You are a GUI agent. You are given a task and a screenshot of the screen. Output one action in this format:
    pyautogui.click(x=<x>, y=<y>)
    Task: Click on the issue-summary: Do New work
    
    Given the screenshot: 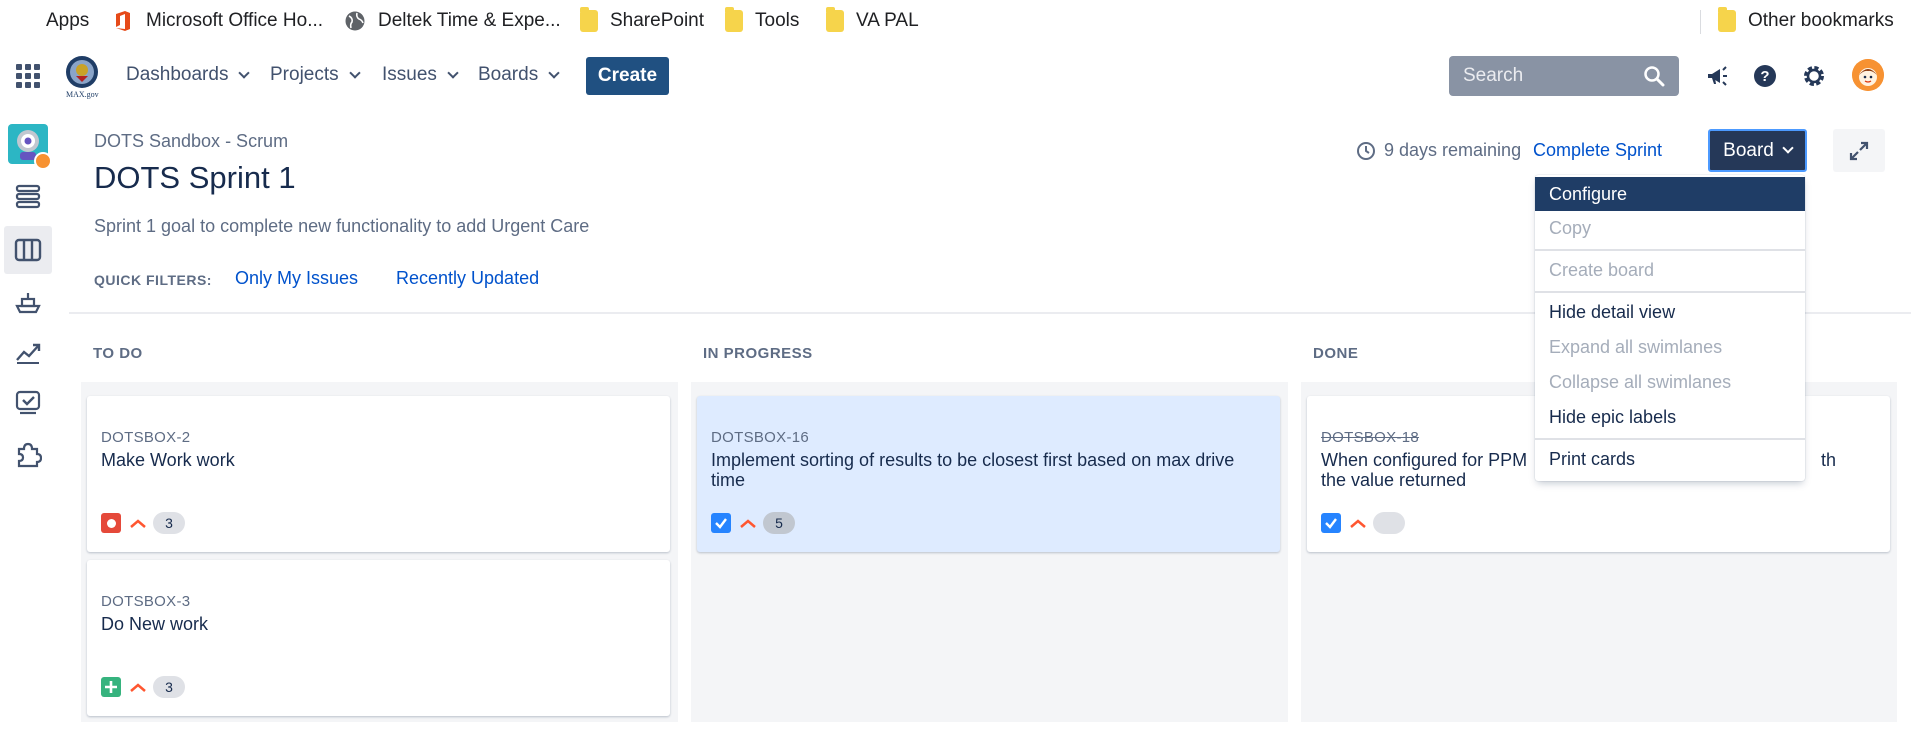 What is the action you would take?
    pyautogui.click(x=155, y=624)
    